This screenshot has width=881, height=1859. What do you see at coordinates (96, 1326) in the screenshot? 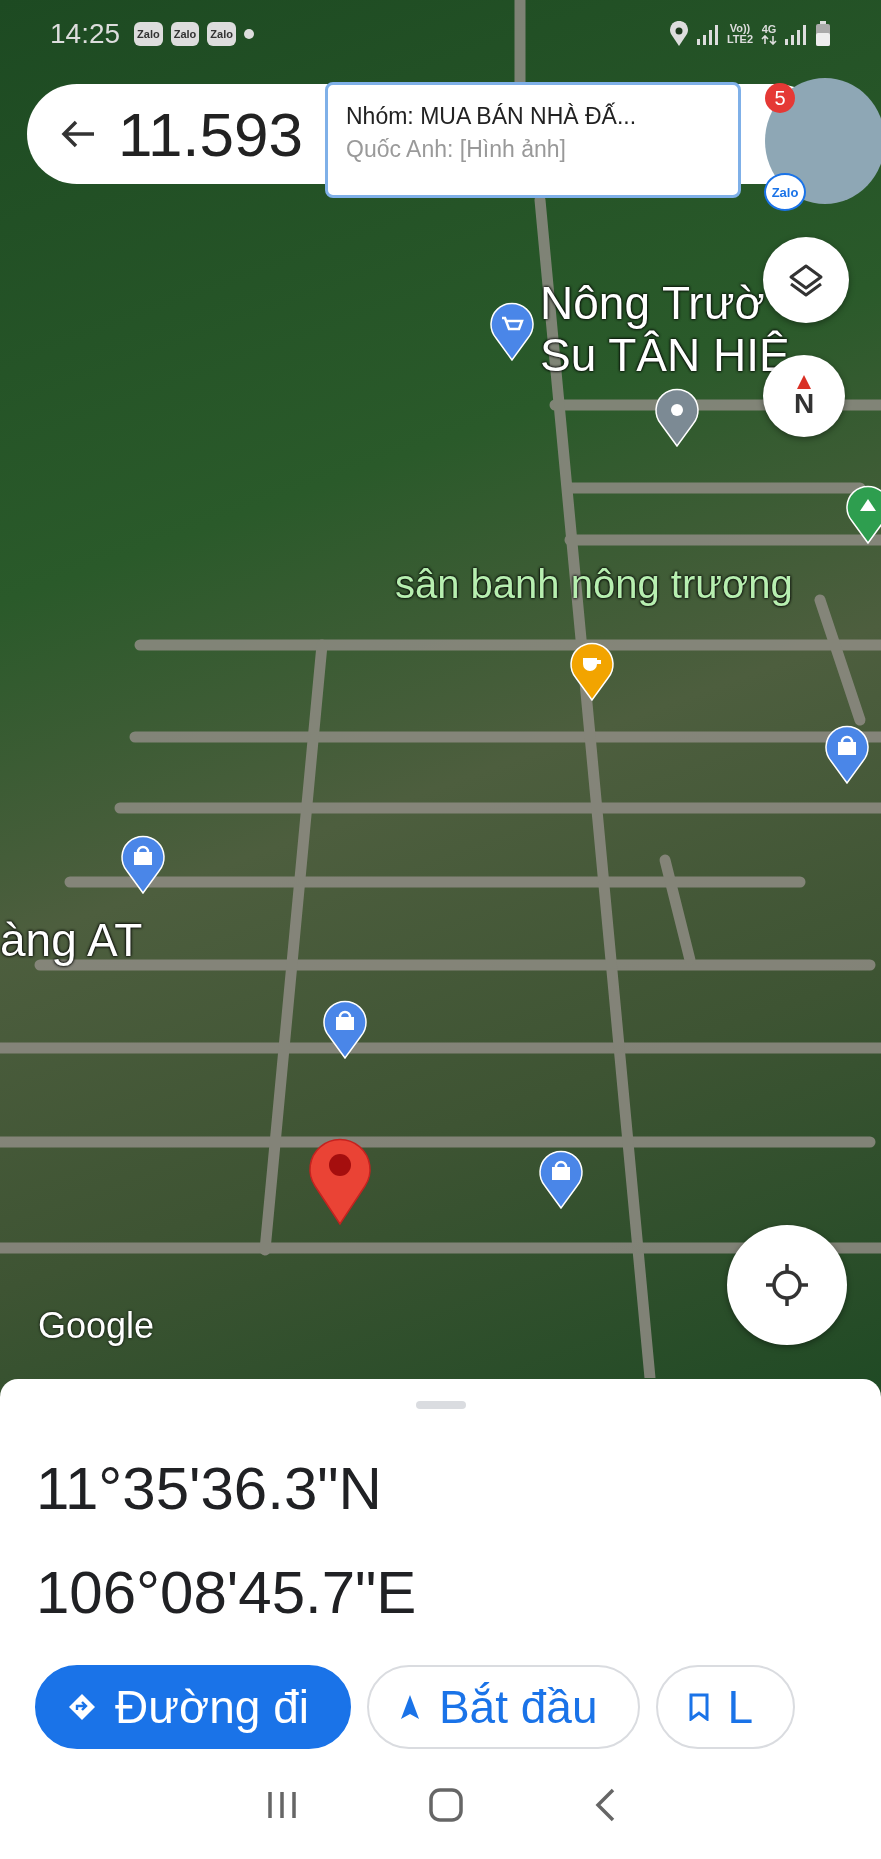
I see `google-attribution: Google` at bounding box center [96, 1326].